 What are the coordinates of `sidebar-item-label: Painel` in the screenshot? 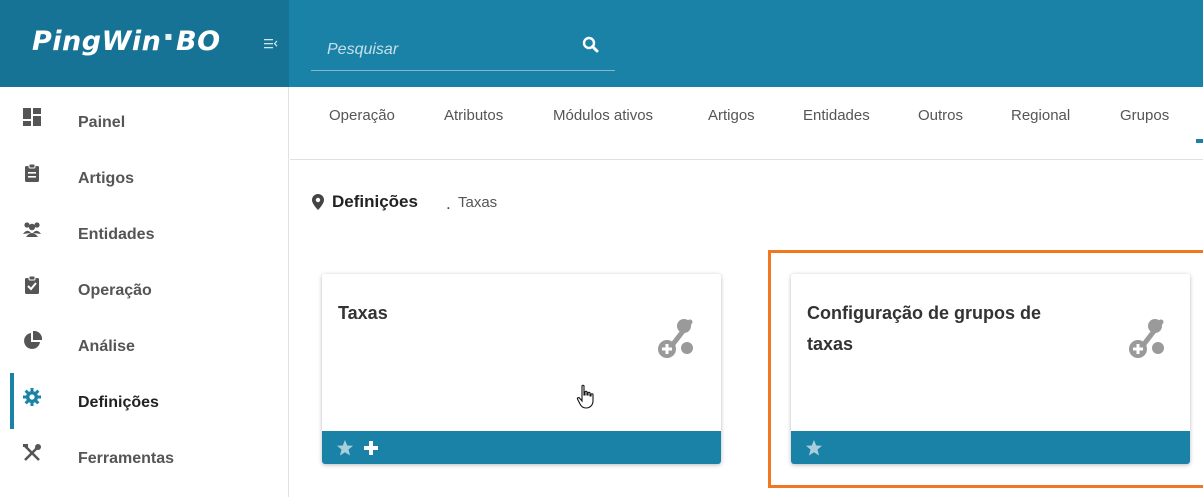 It's located at (102, 122).